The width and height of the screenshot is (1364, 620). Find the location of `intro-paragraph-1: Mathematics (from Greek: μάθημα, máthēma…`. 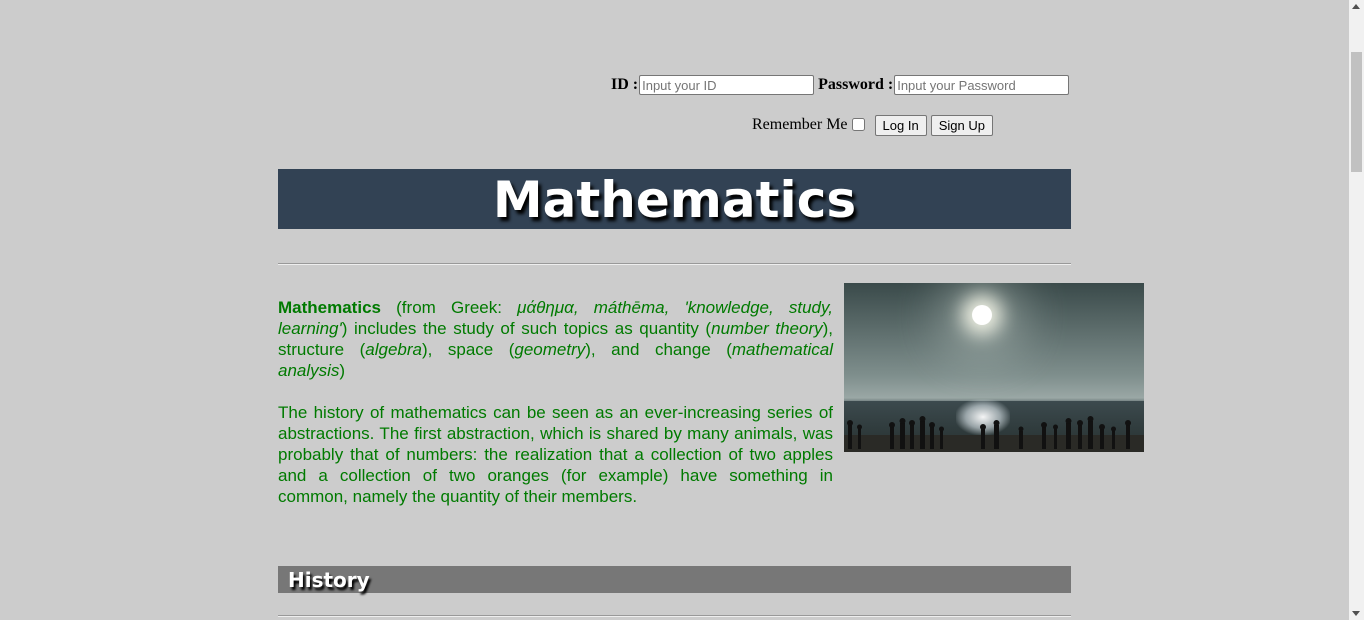

intro-paragraph-1: Mathematics (from Greek: μάθημα, máthēma… is located at coordinates (555, 339).